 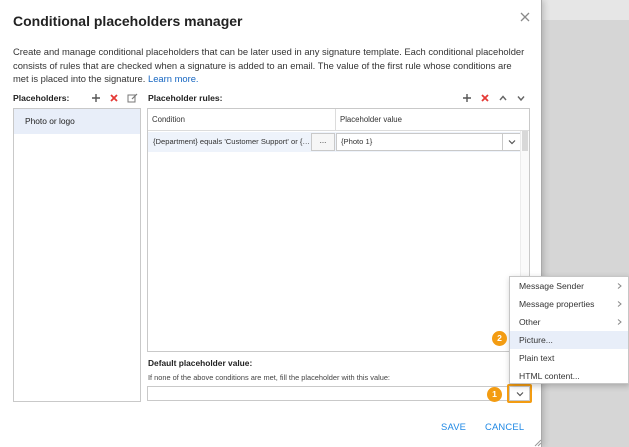 I want to click on default-value-input, so click(x=328, y=393).